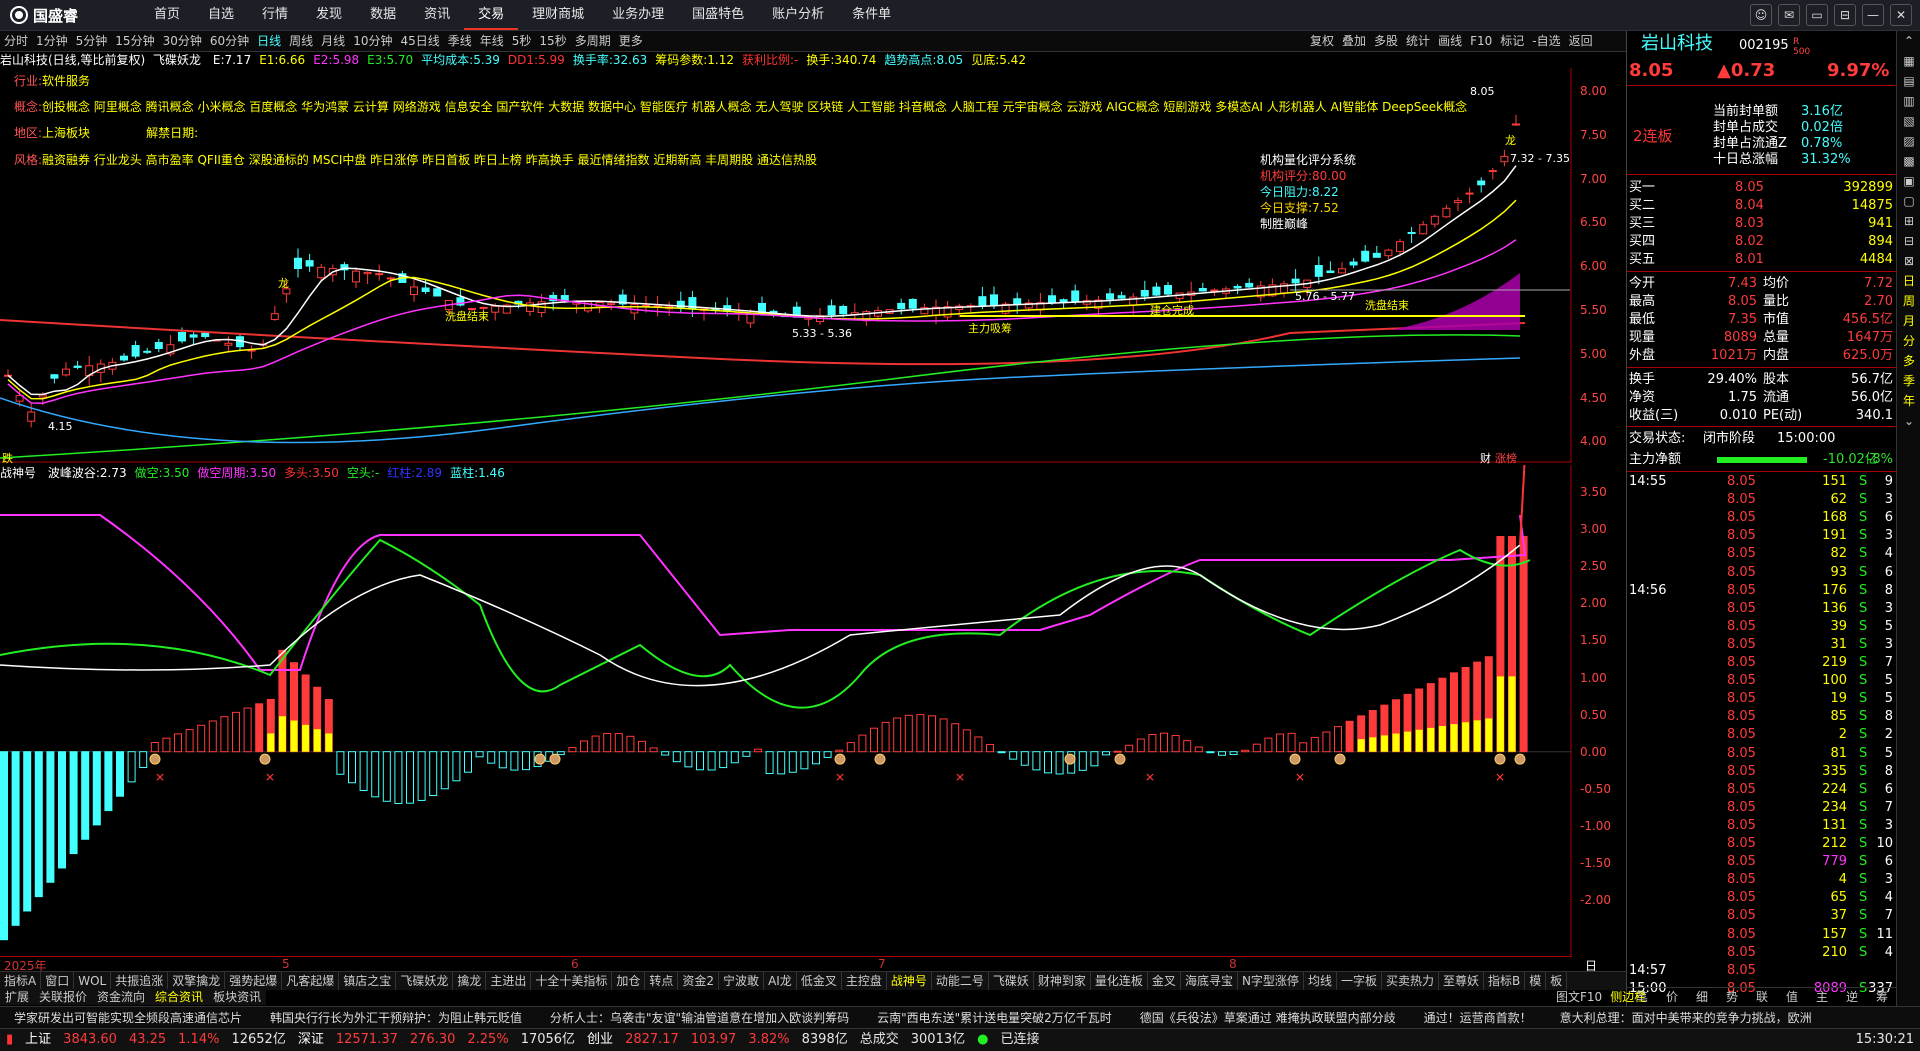 The image size is (1920, 1051). I want to click on ind-tab-11: 十全十美指标, so click(572, 981).